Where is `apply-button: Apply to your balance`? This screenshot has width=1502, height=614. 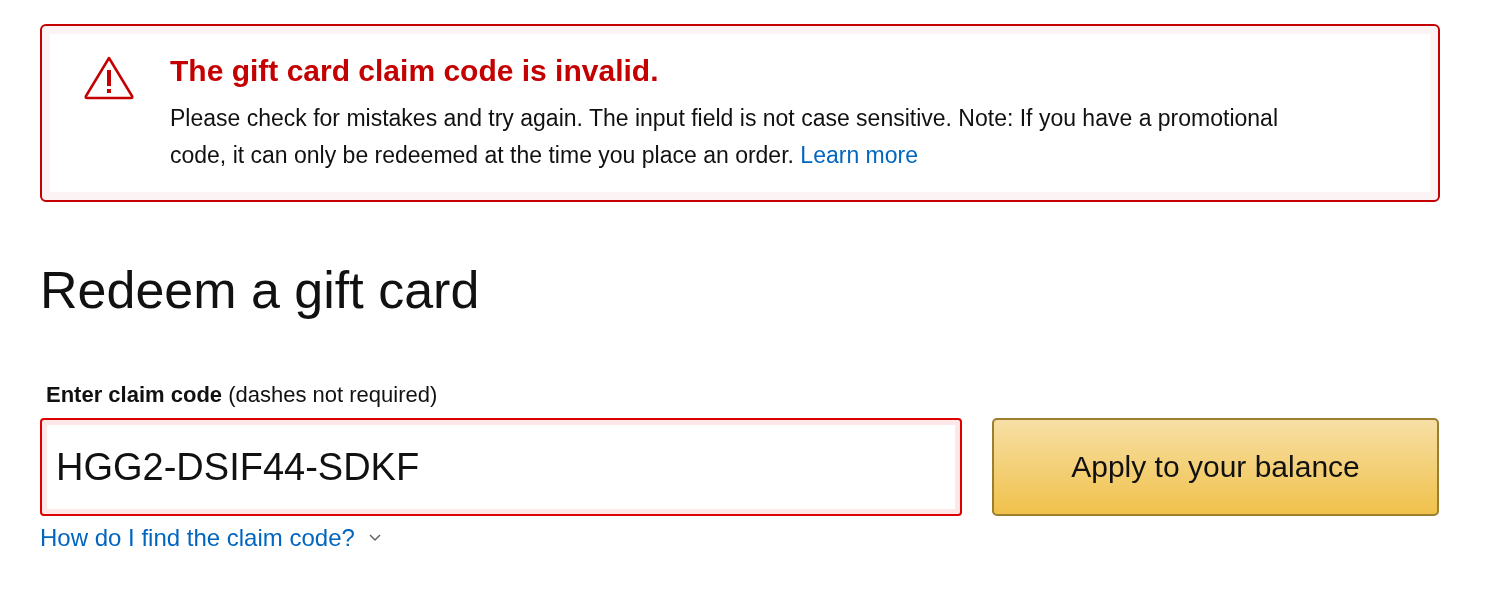 apply-button: Apply to your balance is located at coordinates (1215, 467).